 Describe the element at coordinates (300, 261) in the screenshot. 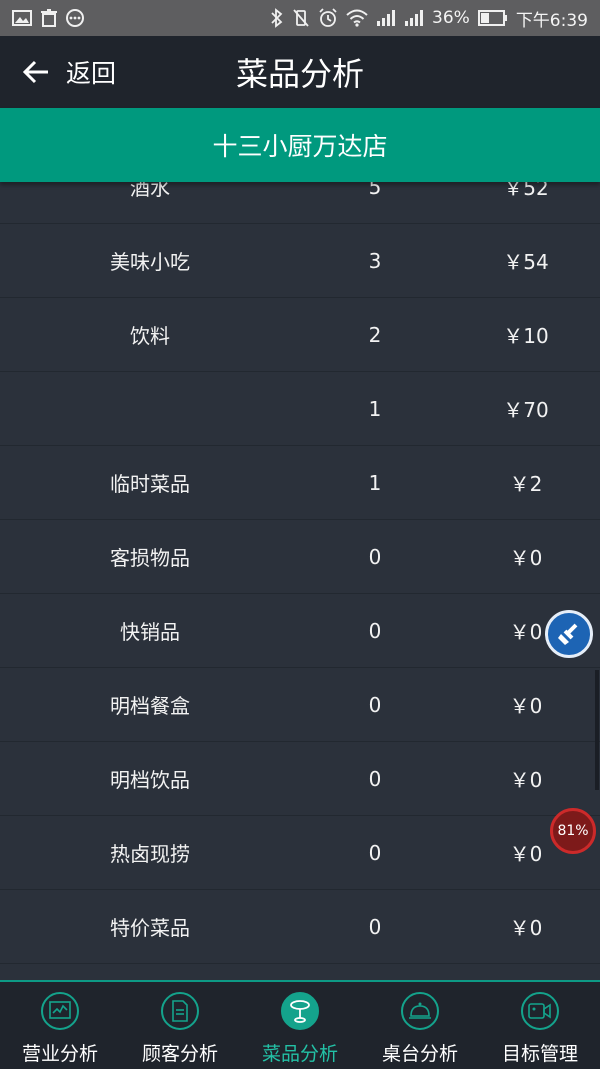

I see `table-row: 美味小吃 3 ￥54` at that location.